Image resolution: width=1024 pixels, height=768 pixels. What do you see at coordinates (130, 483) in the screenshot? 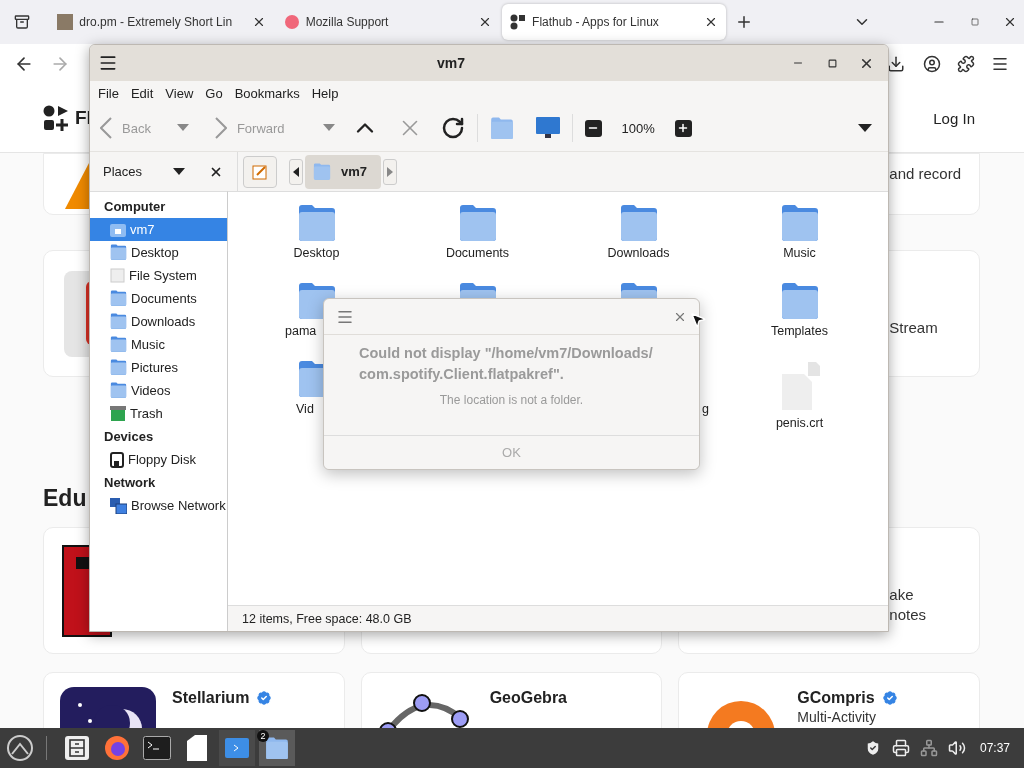
I see `section-heading: Network` at bounding box center [130, 483].